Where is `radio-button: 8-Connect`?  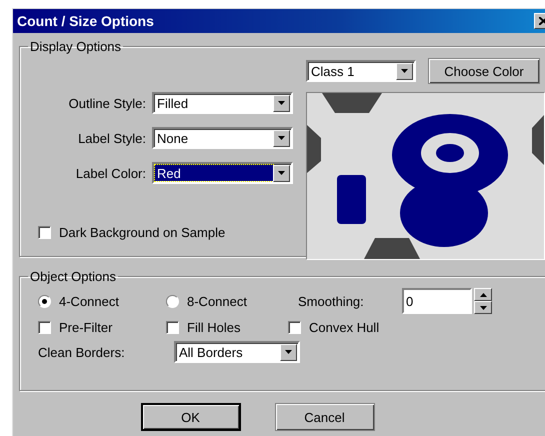
radio-button: 8-Connect is located at coordinates (232, 301).